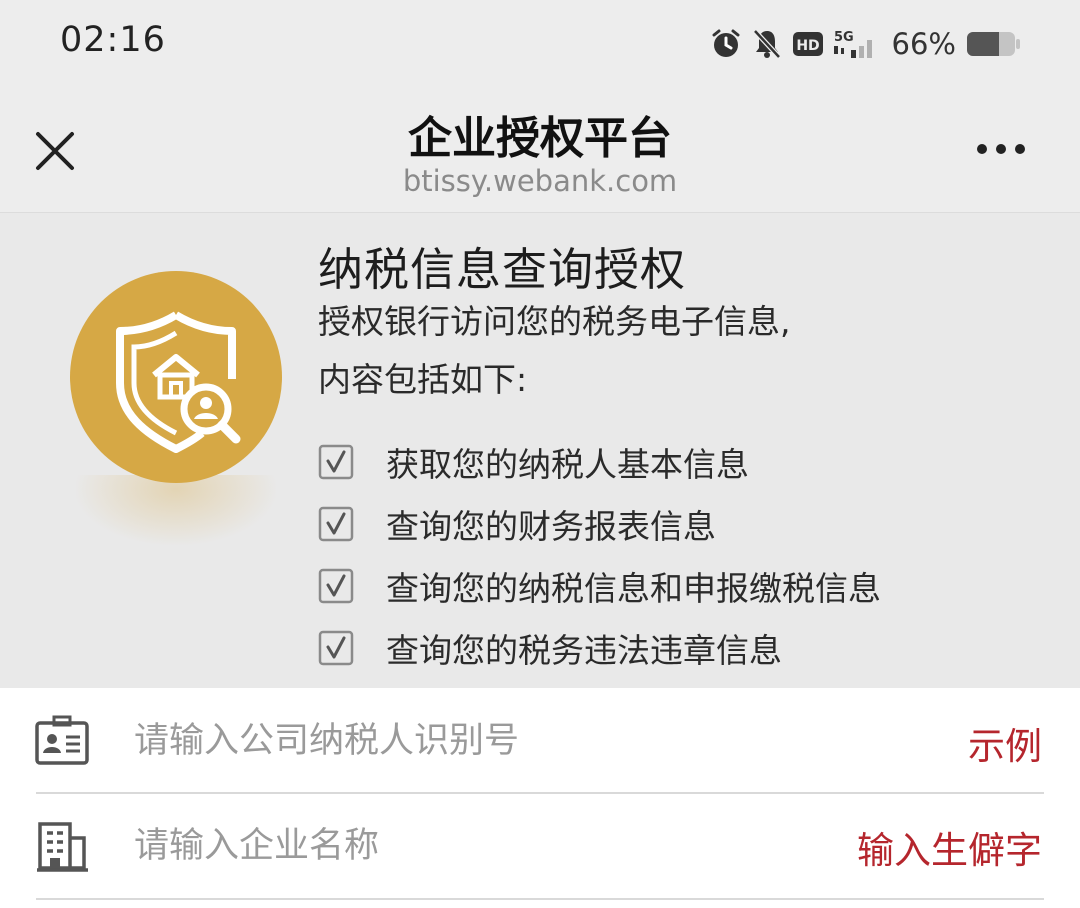  I want to click on list-item: 查询您的财务报表信息, so click(599, 524).